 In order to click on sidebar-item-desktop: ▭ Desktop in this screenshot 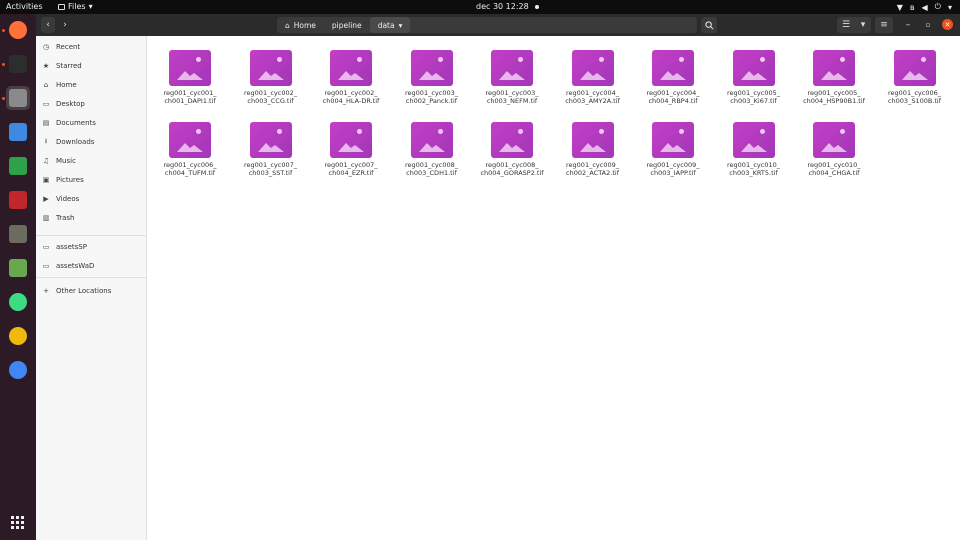, I will do `click(63, 104)`.